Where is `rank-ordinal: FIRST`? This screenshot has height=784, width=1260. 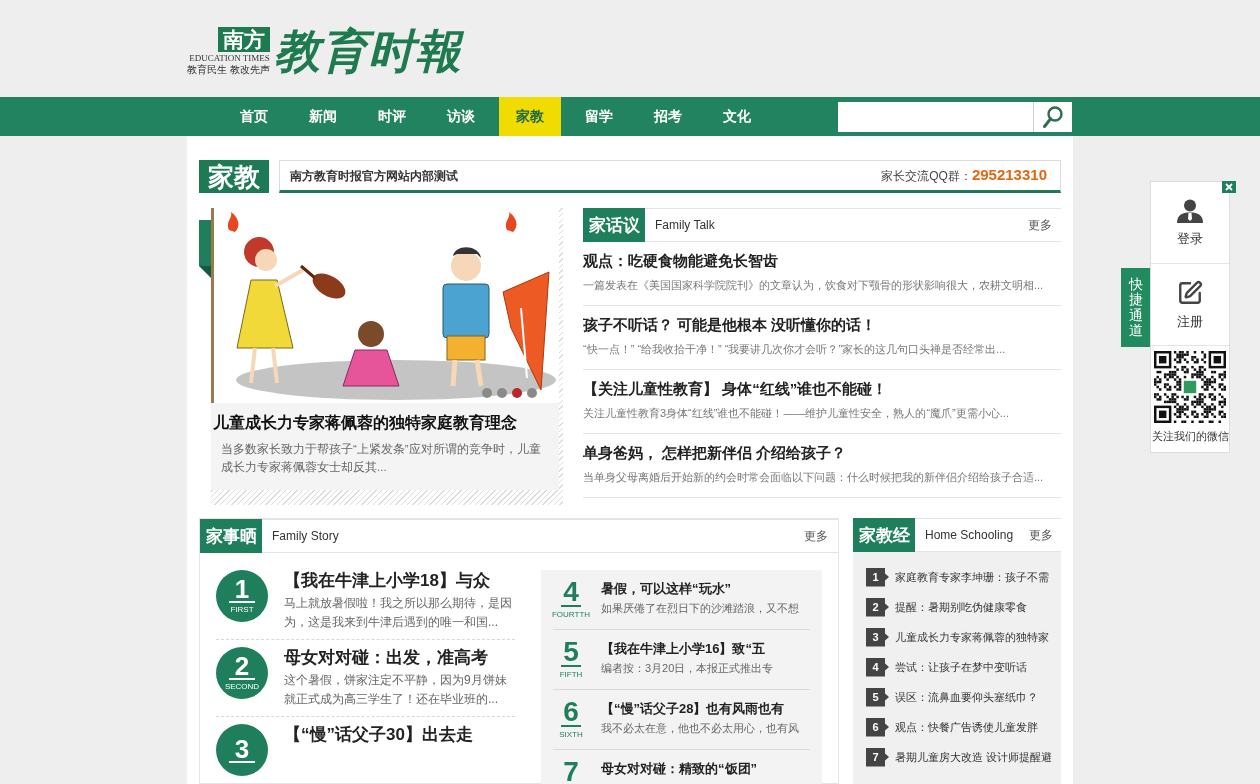 rank-ordinal: FIRST is located at coordinates (242, 609).